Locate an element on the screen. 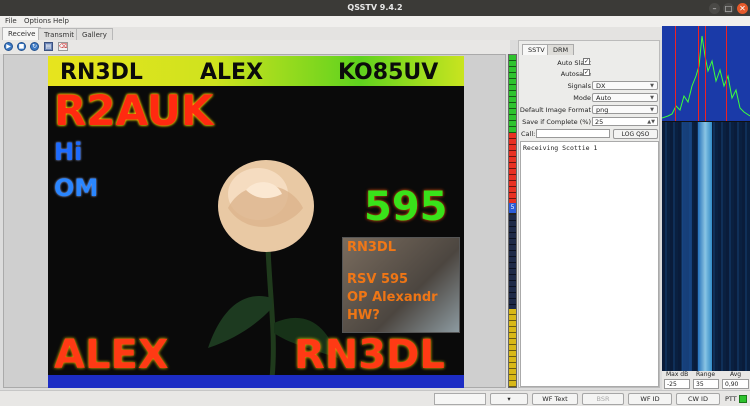 The height and width of the screenshot is (406, 750). chevron-down-icon: ▾ is located at coordinates (509, 399).